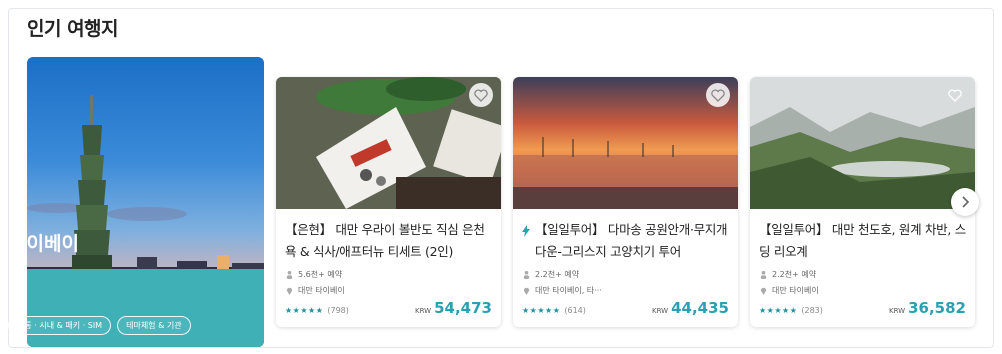  I want to click on product-title: 【일일투어】 대만 천도호, 원계 차반, 스딩 리오계, so click(864, 241).